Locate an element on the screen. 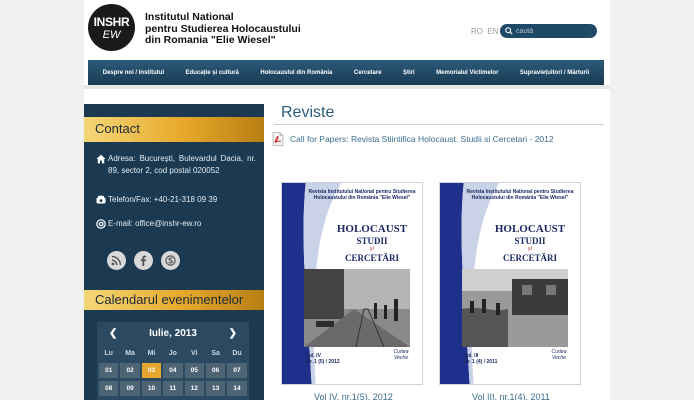  calendar-heading: Calendarul evenimentelor is located at coordinates (169, 299).